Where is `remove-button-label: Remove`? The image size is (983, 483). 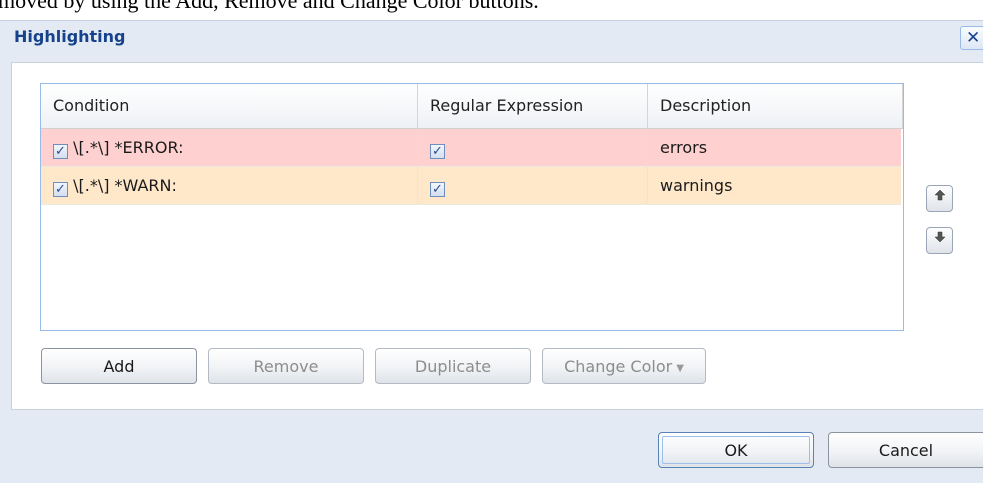 remove-button-label: Remove is located at coordinates (286, 366).